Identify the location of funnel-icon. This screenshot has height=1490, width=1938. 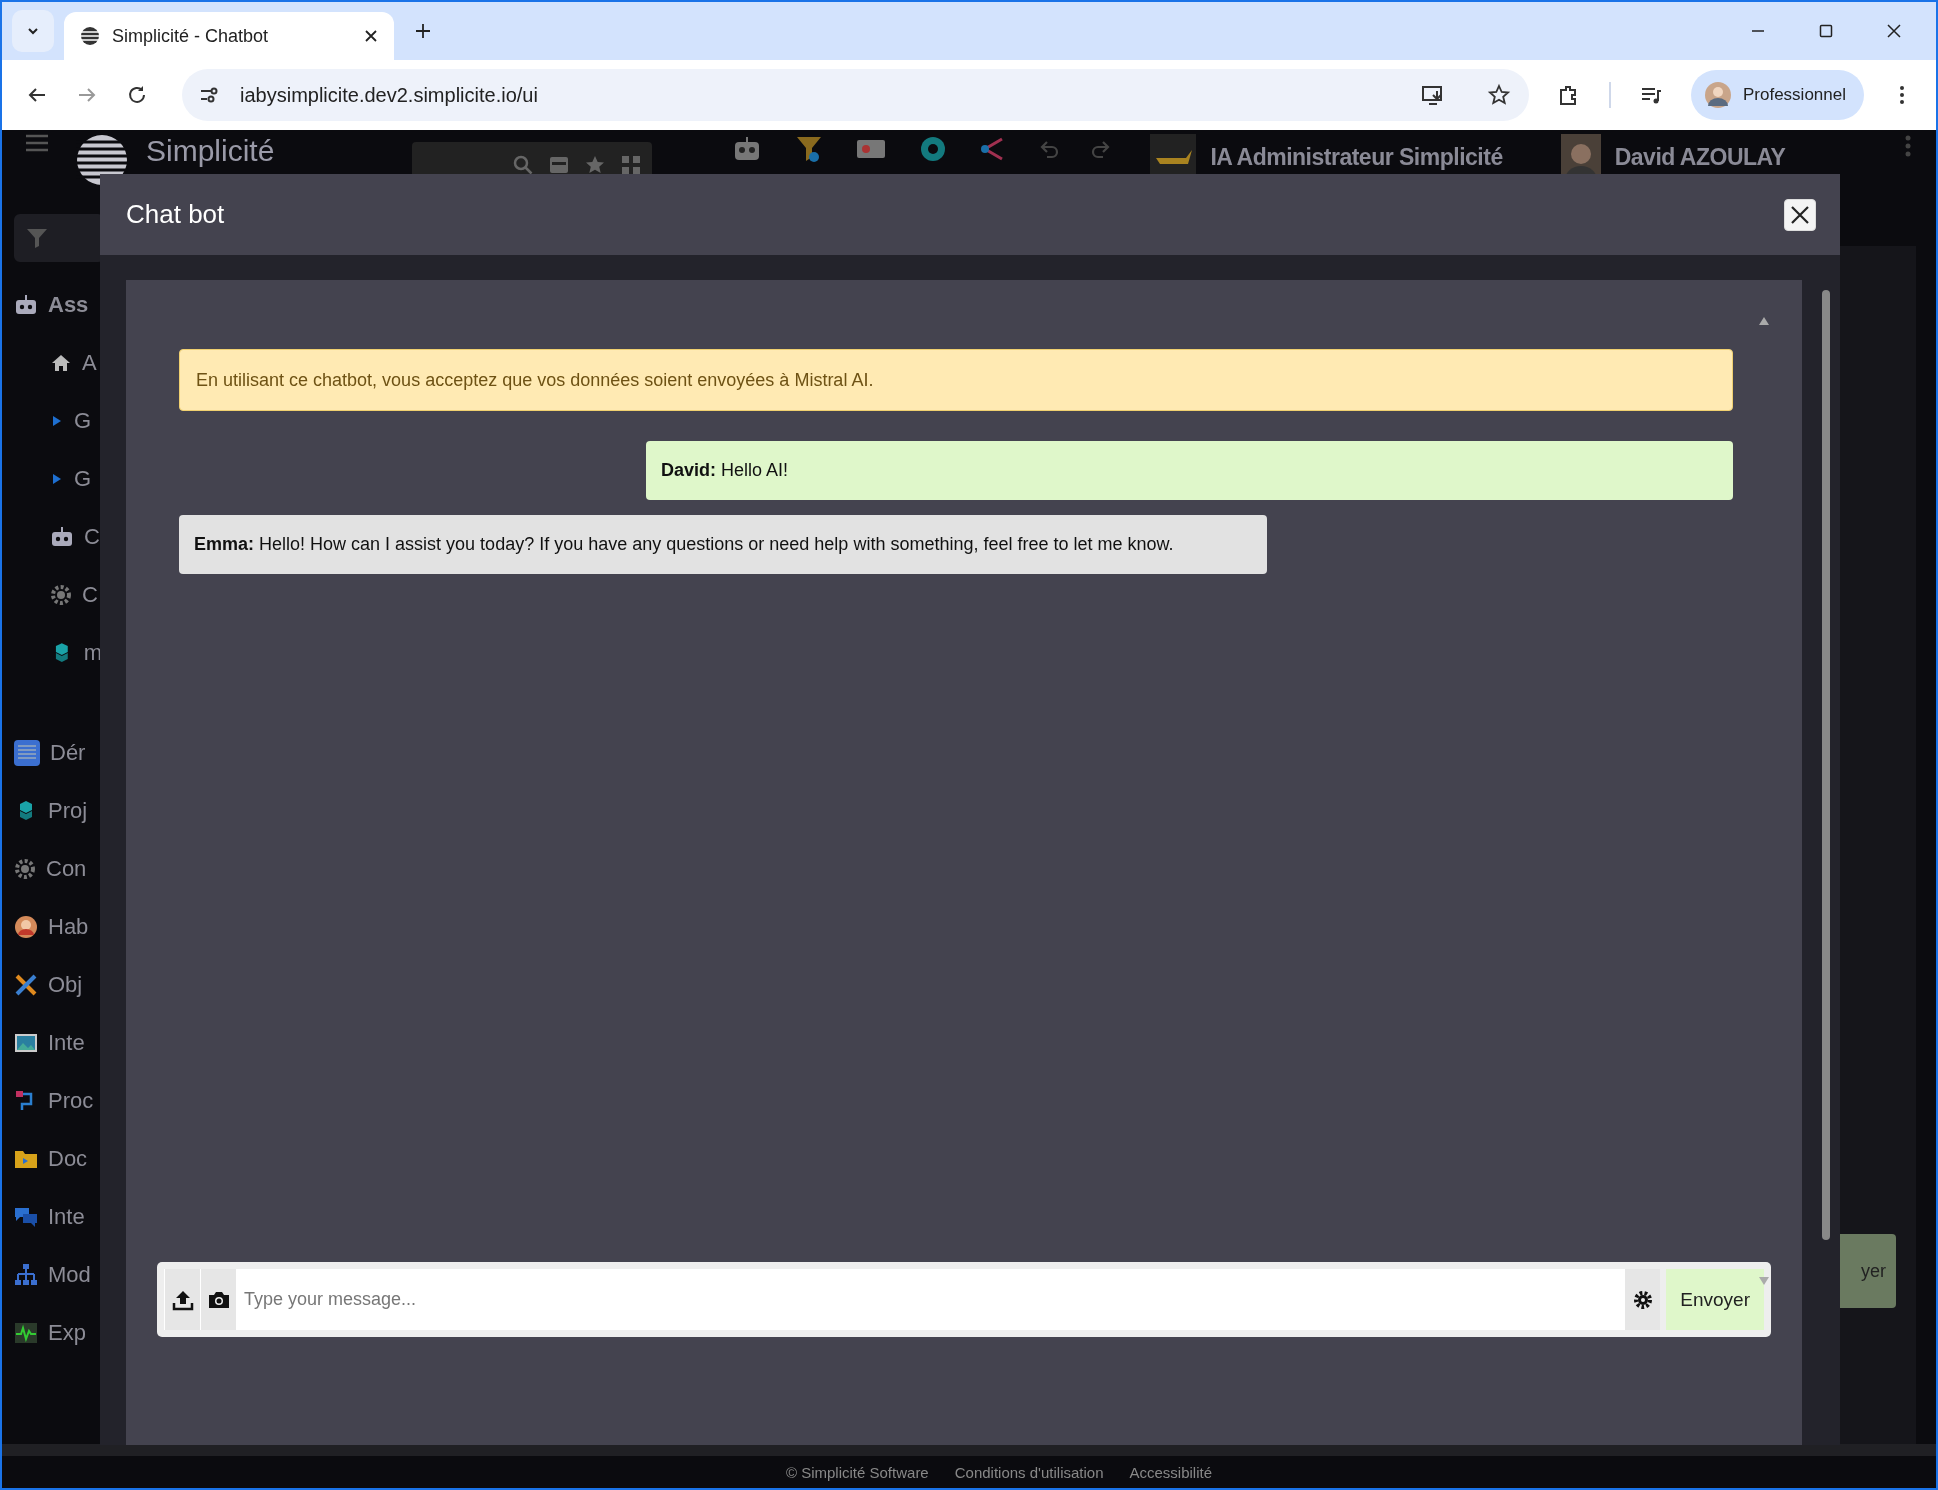
(37, 238).